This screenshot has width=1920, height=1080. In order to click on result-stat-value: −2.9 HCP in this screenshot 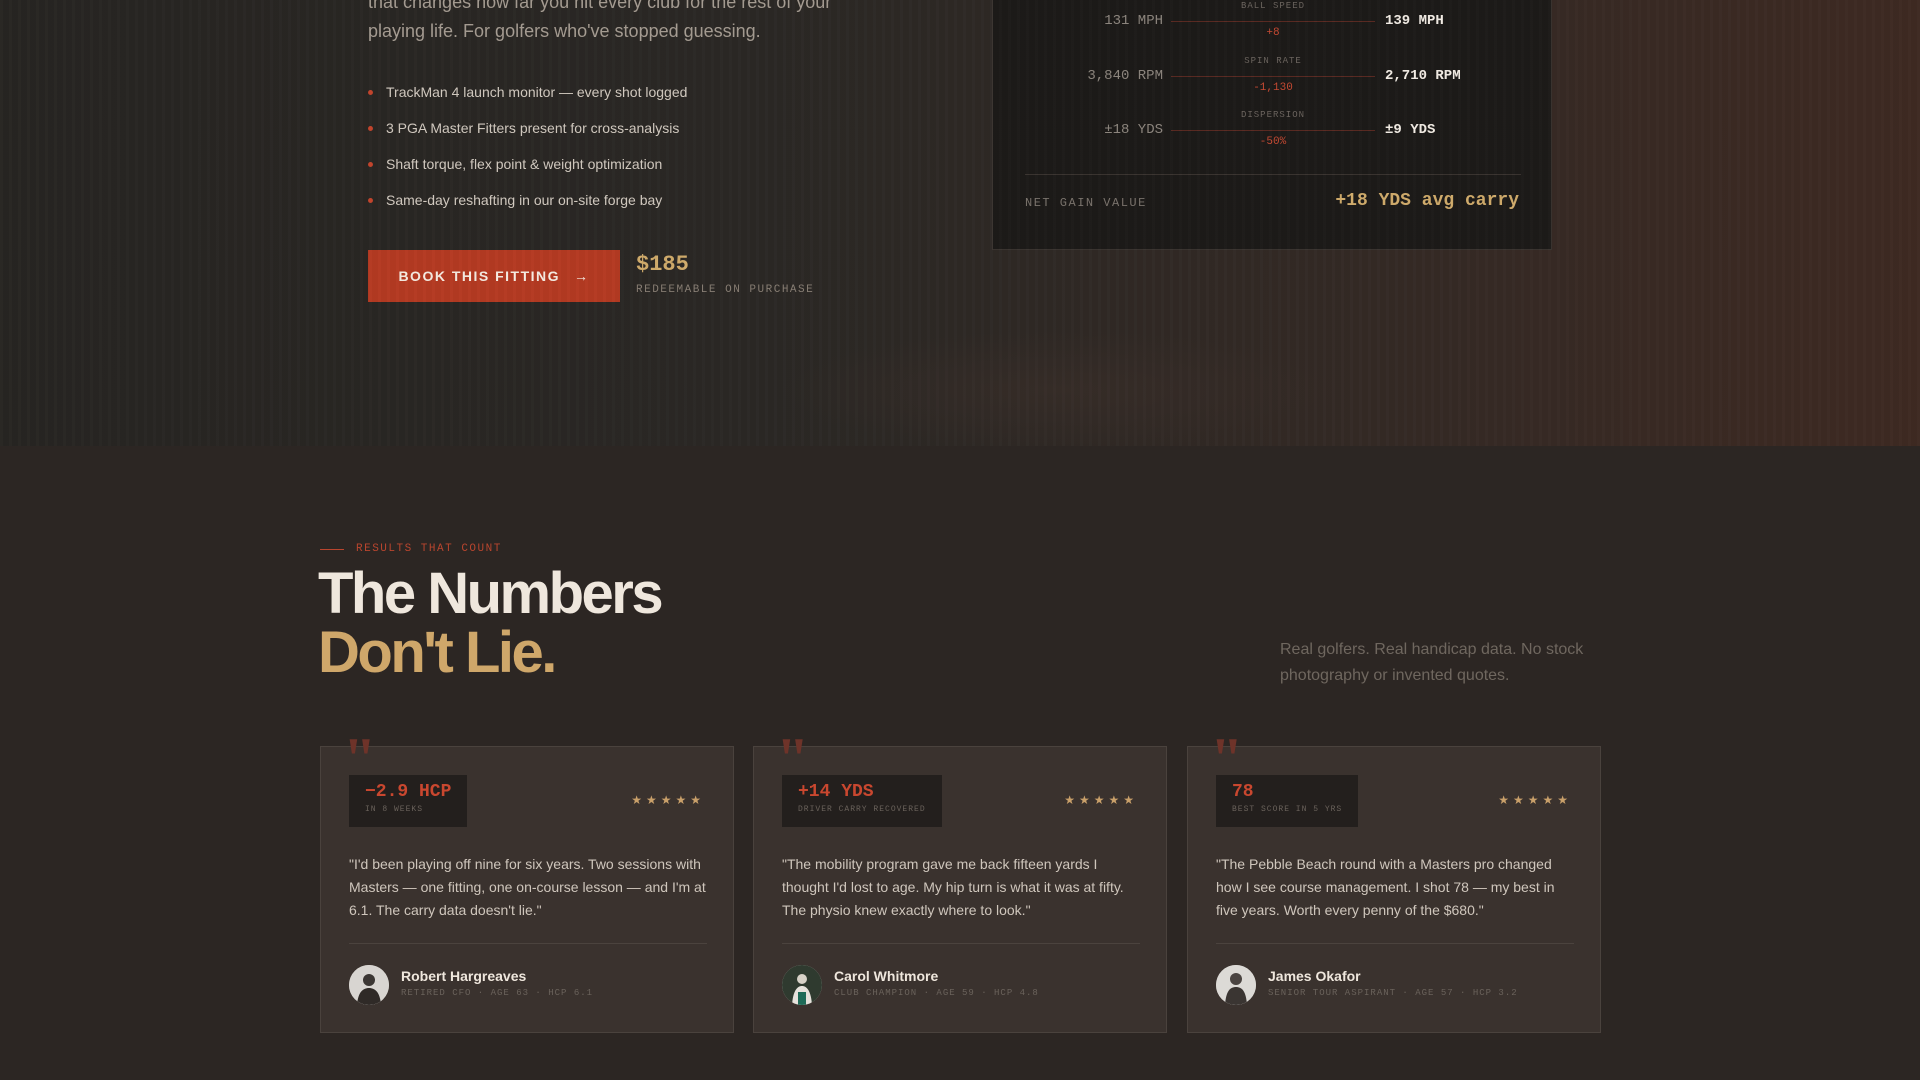, I will do `click(408, 792)`.